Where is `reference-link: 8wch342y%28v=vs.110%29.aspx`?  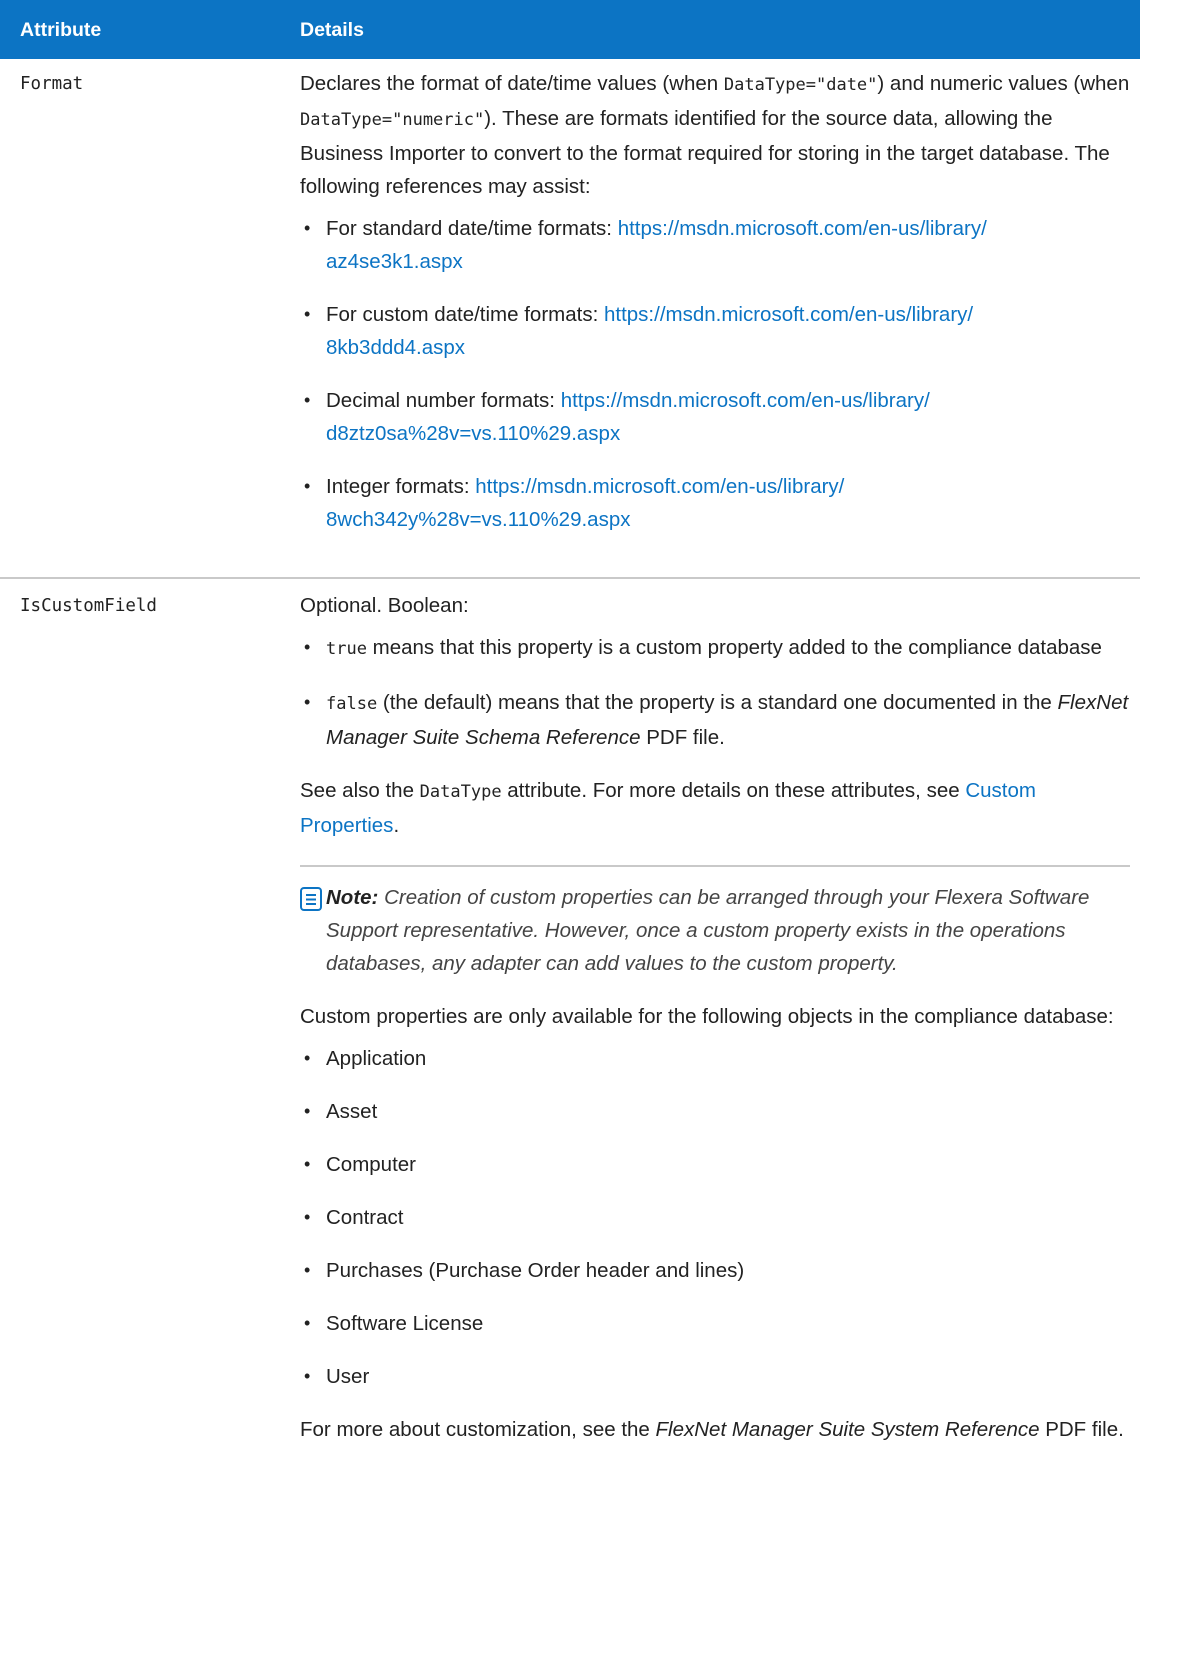
reference-link: 8wch342y%28v=vs.110%29.aspx is located at coordinates (478, 519).